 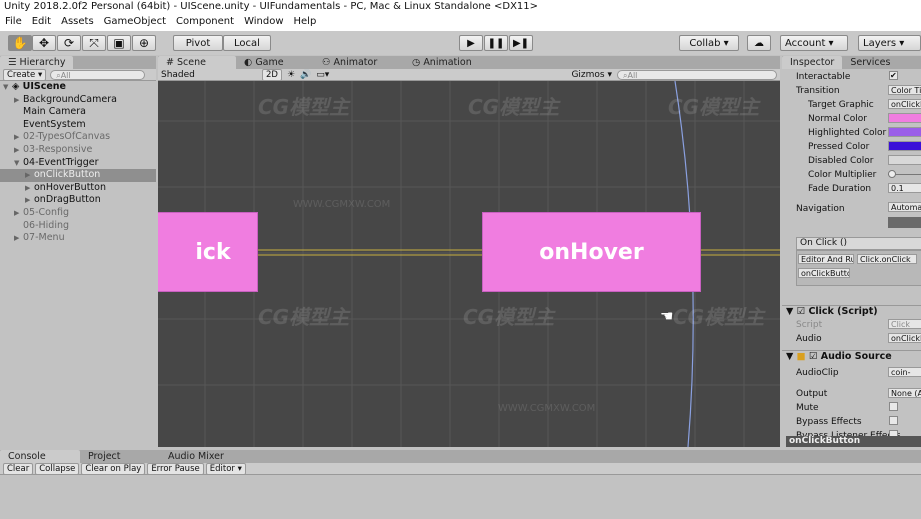 I want to click on move-tool-button: ✥, so click(x=44, y=43).